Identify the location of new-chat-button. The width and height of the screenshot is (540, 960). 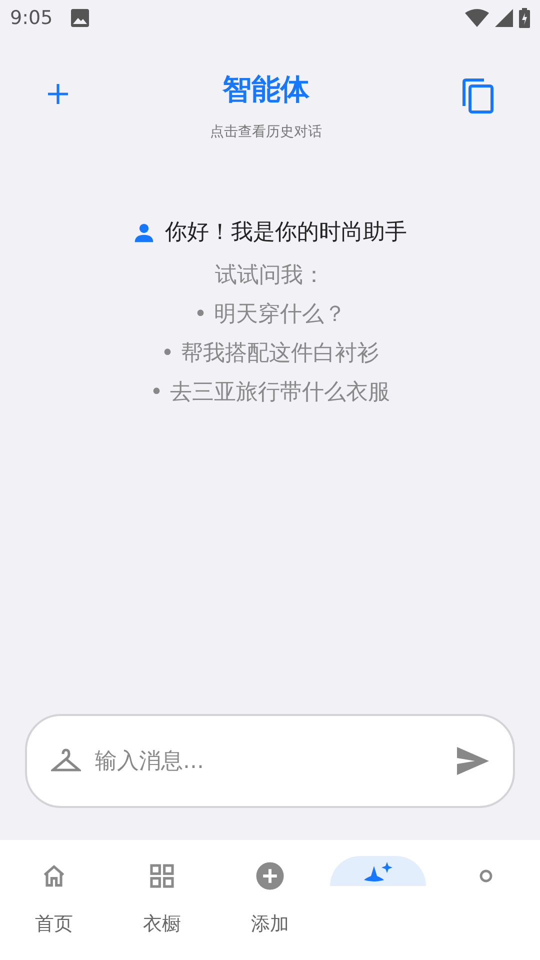
(58, 94).